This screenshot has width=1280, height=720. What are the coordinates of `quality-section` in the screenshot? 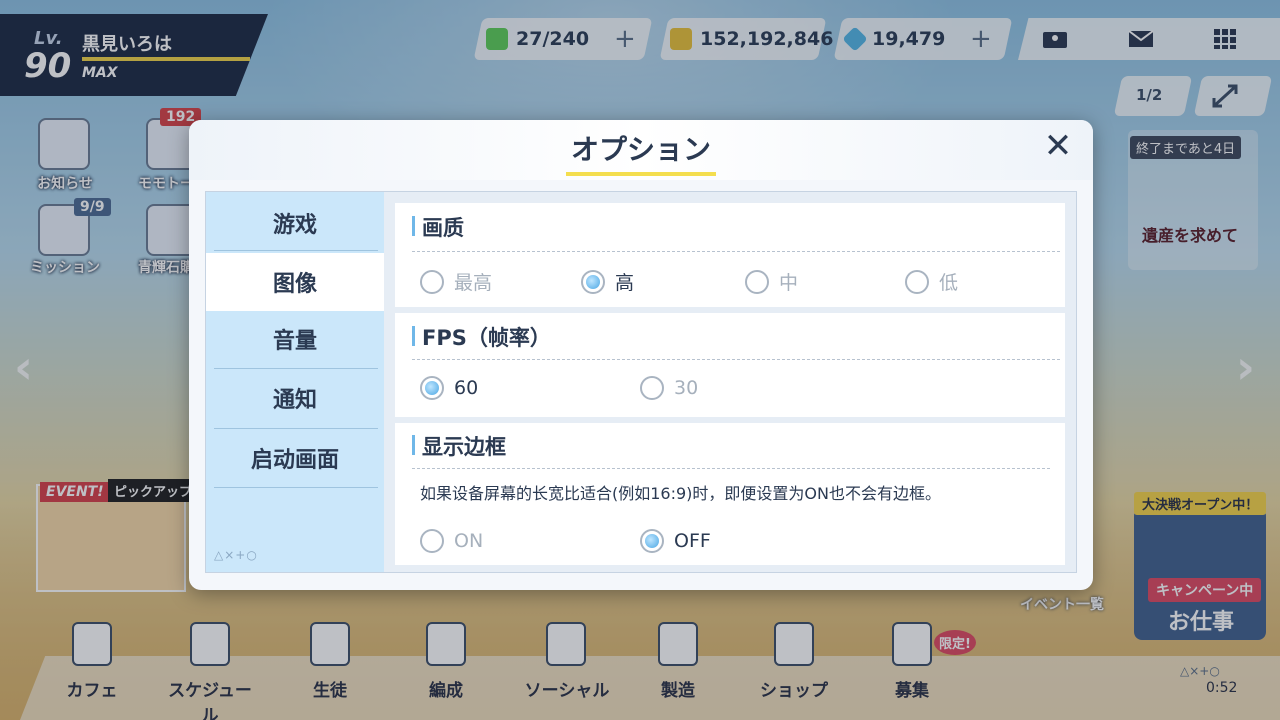 It's located at (730, 255).